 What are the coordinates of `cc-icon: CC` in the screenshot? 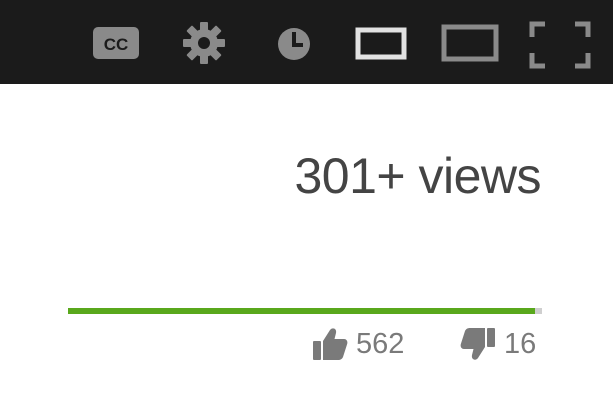 It's located at (116, 43).